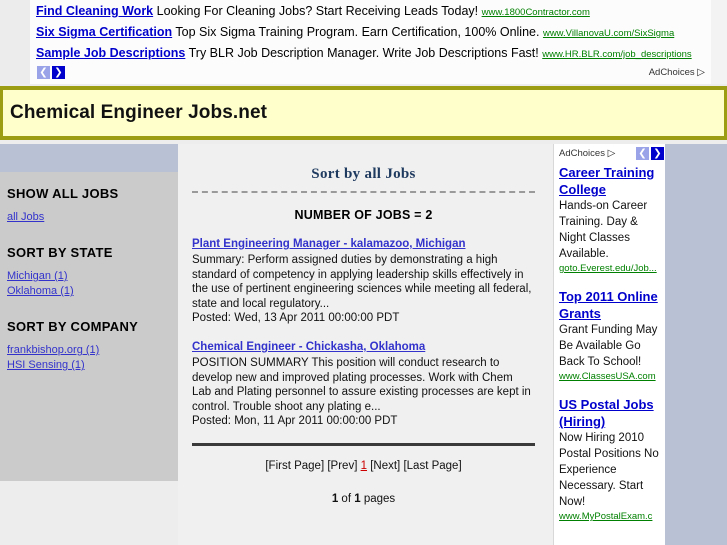 The height and width of the screenshot is (545, 727). Describe the element at coordinates (89, 205) in the screenshot. I see `sidebar-group-show-all-jobs: SHOW ALL JOBS all Jobs` at that location.